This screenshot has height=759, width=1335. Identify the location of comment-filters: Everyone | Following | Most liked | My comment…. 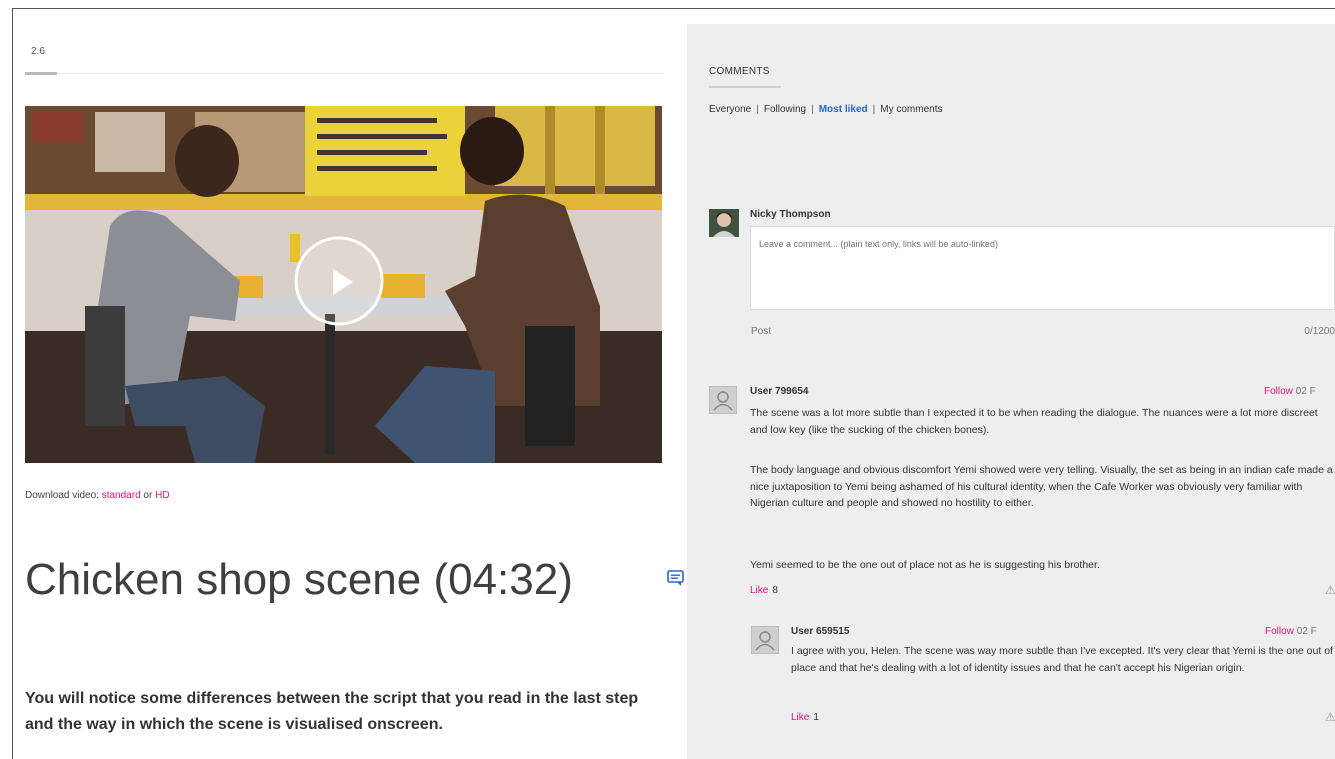
(825, 109).